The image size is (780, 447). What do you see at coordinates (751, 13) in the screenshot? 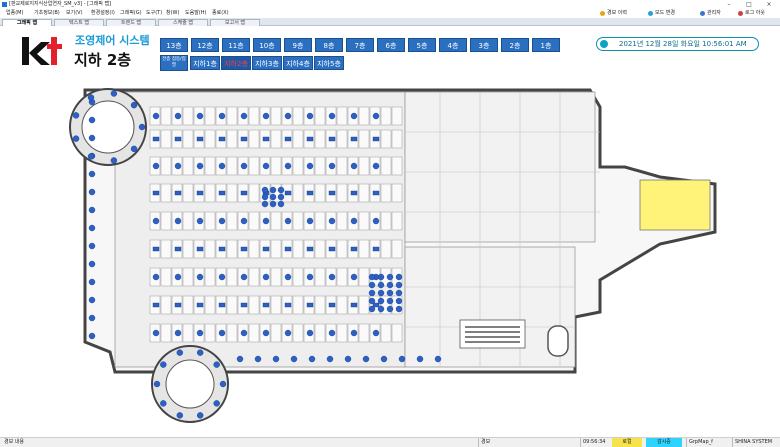
I see `logout-button: 로그 아웃` at bounding box center [751, 13].